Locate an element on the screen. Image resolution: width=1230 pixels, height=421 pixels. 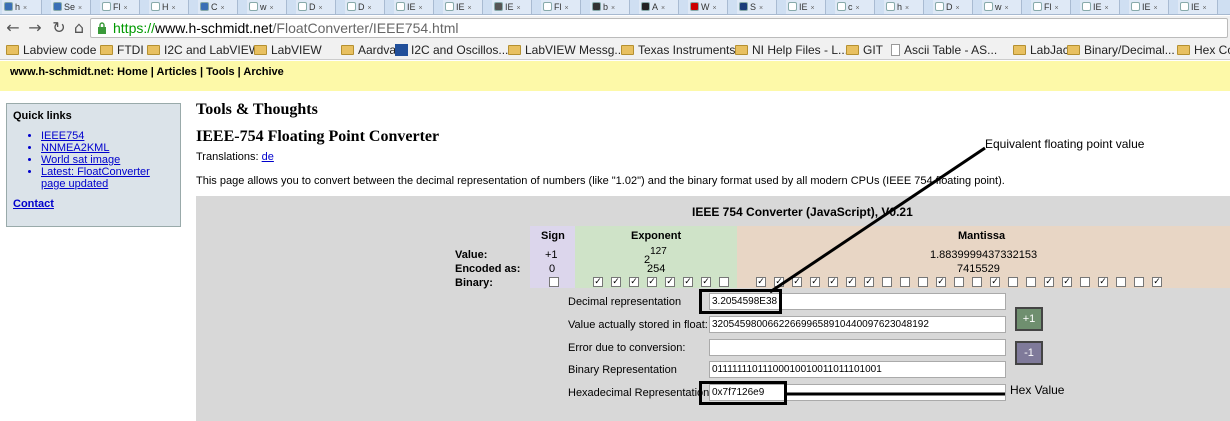
hex-annotation: Hex Value is located at coordinates (1037, 390).